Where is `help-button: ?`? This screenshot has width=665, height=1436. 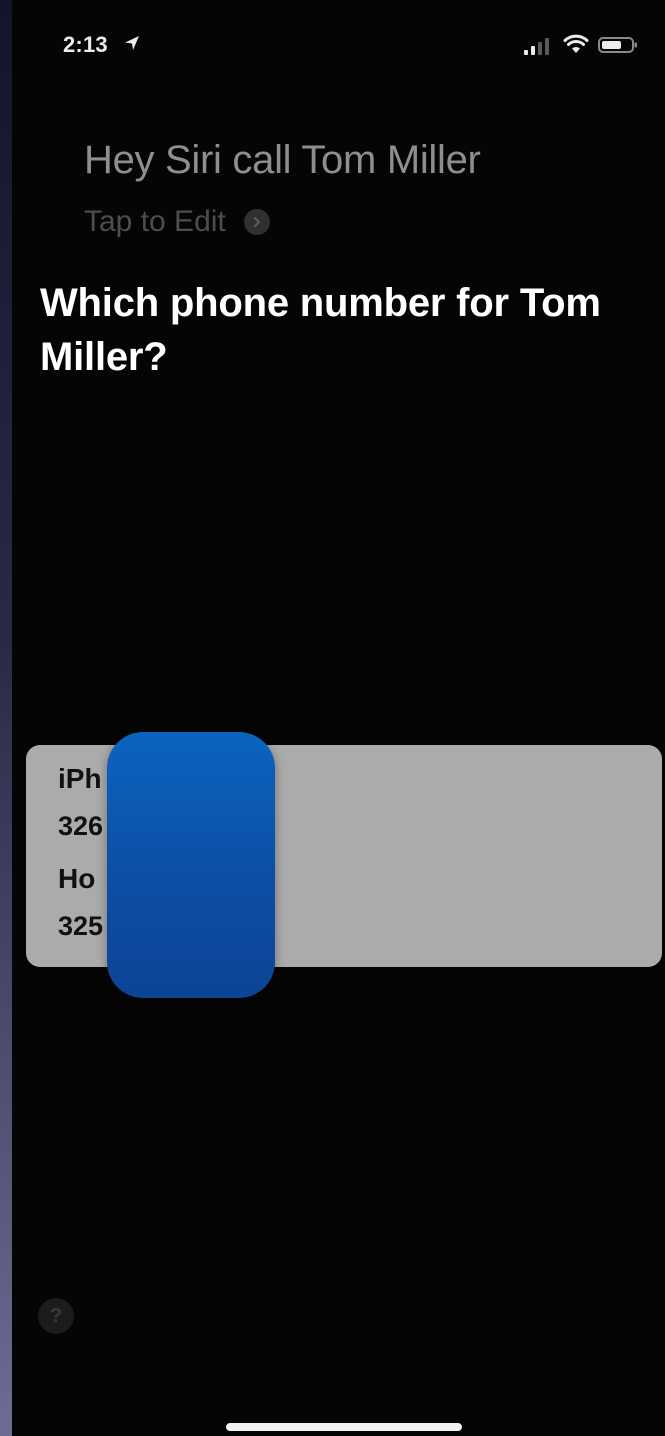
help-button: ? is located at coordinates (56, 1316).